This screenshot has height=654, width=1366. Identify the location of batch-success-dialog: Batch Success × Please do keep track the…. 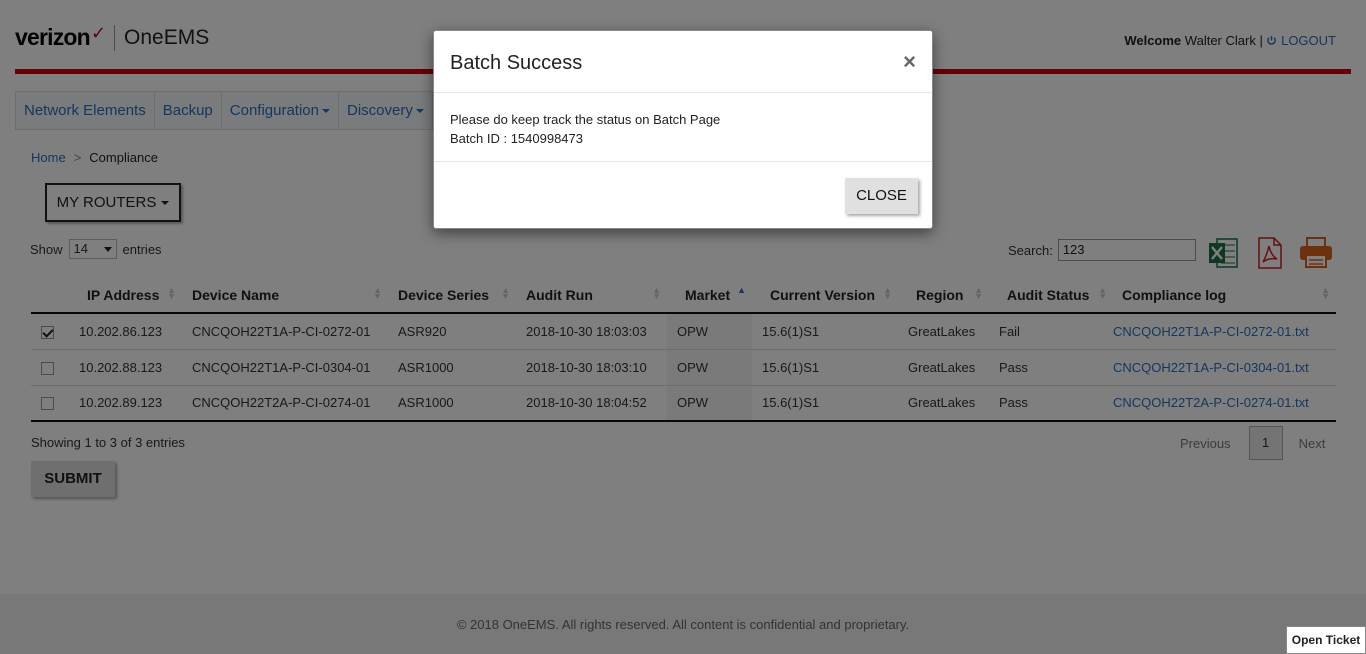
(683, 129).